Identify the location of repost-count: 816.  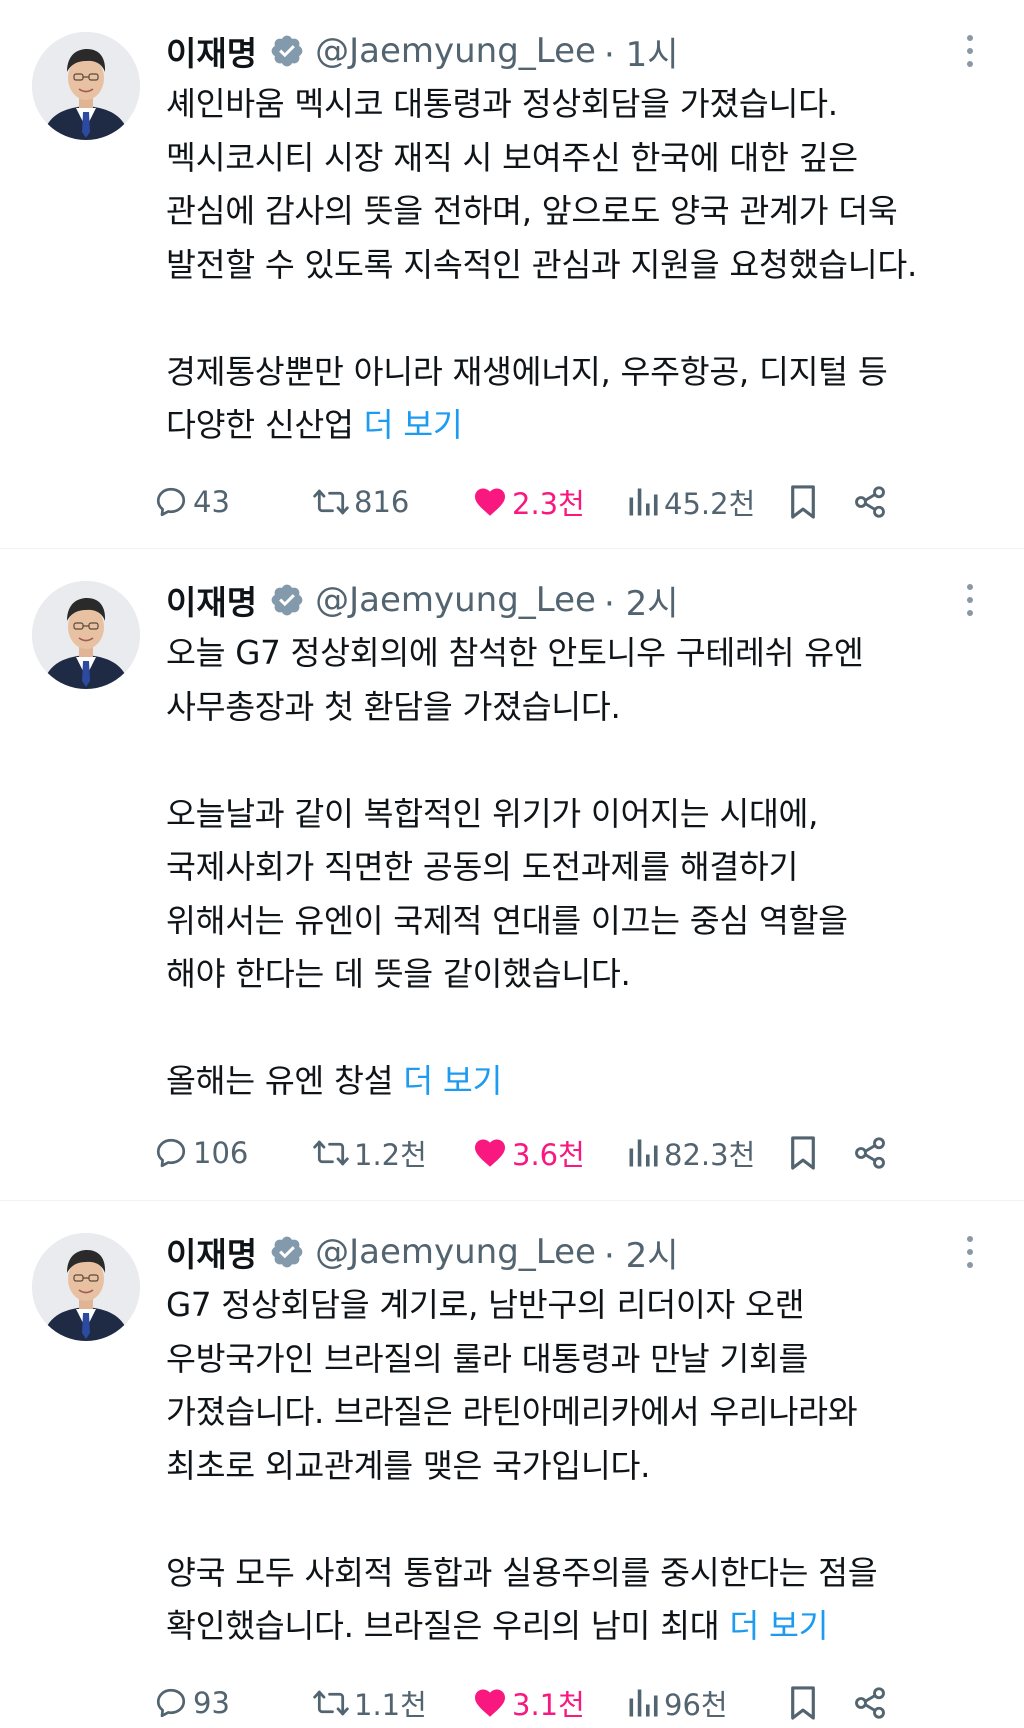
(382, 502).